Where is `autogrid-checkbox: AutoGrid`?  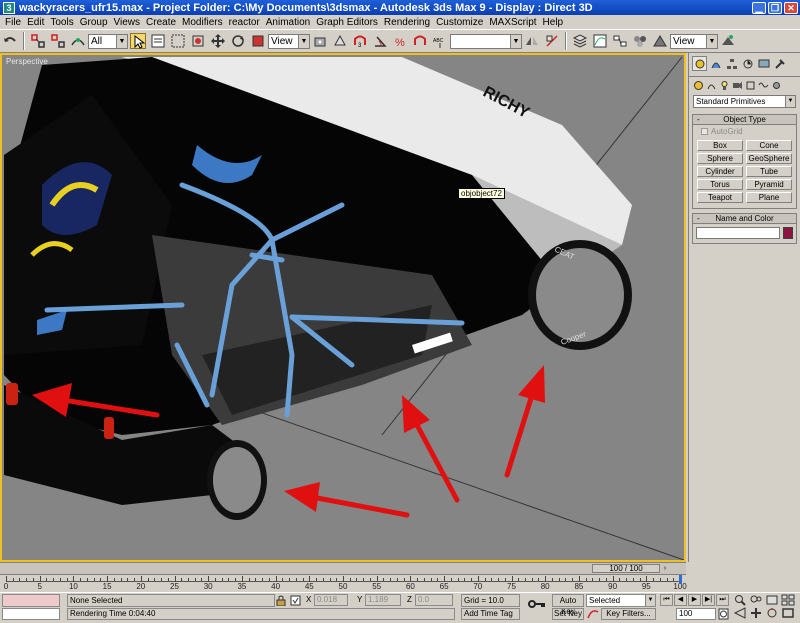 autogrid-checkbox: AutoGrid is located at coordinates (744, 131).